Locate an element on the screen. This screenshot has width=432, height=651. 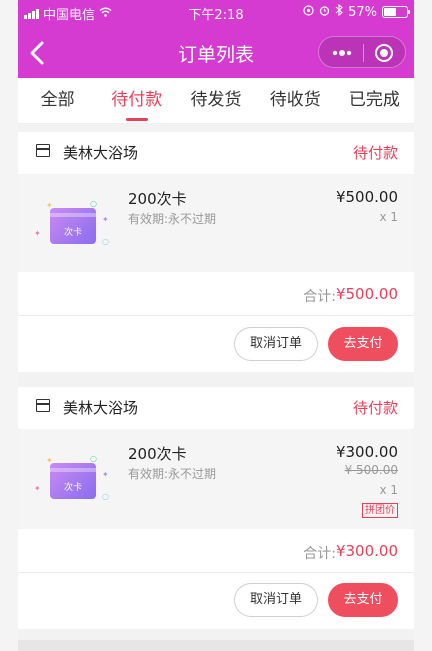
order-total-row: 合计: ¥500.00 is located at coordinates (216, 294).